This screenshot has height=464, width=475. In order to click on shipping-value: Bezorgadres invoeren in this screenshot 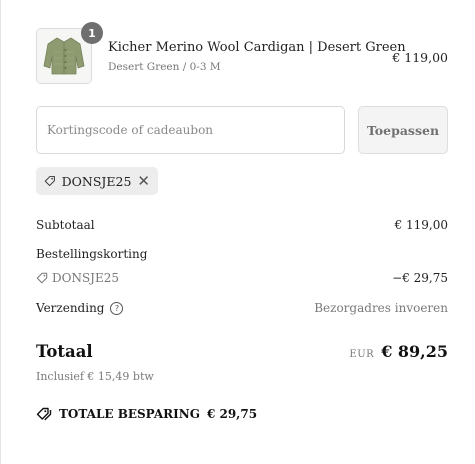, I will do `click(381, 308)`.